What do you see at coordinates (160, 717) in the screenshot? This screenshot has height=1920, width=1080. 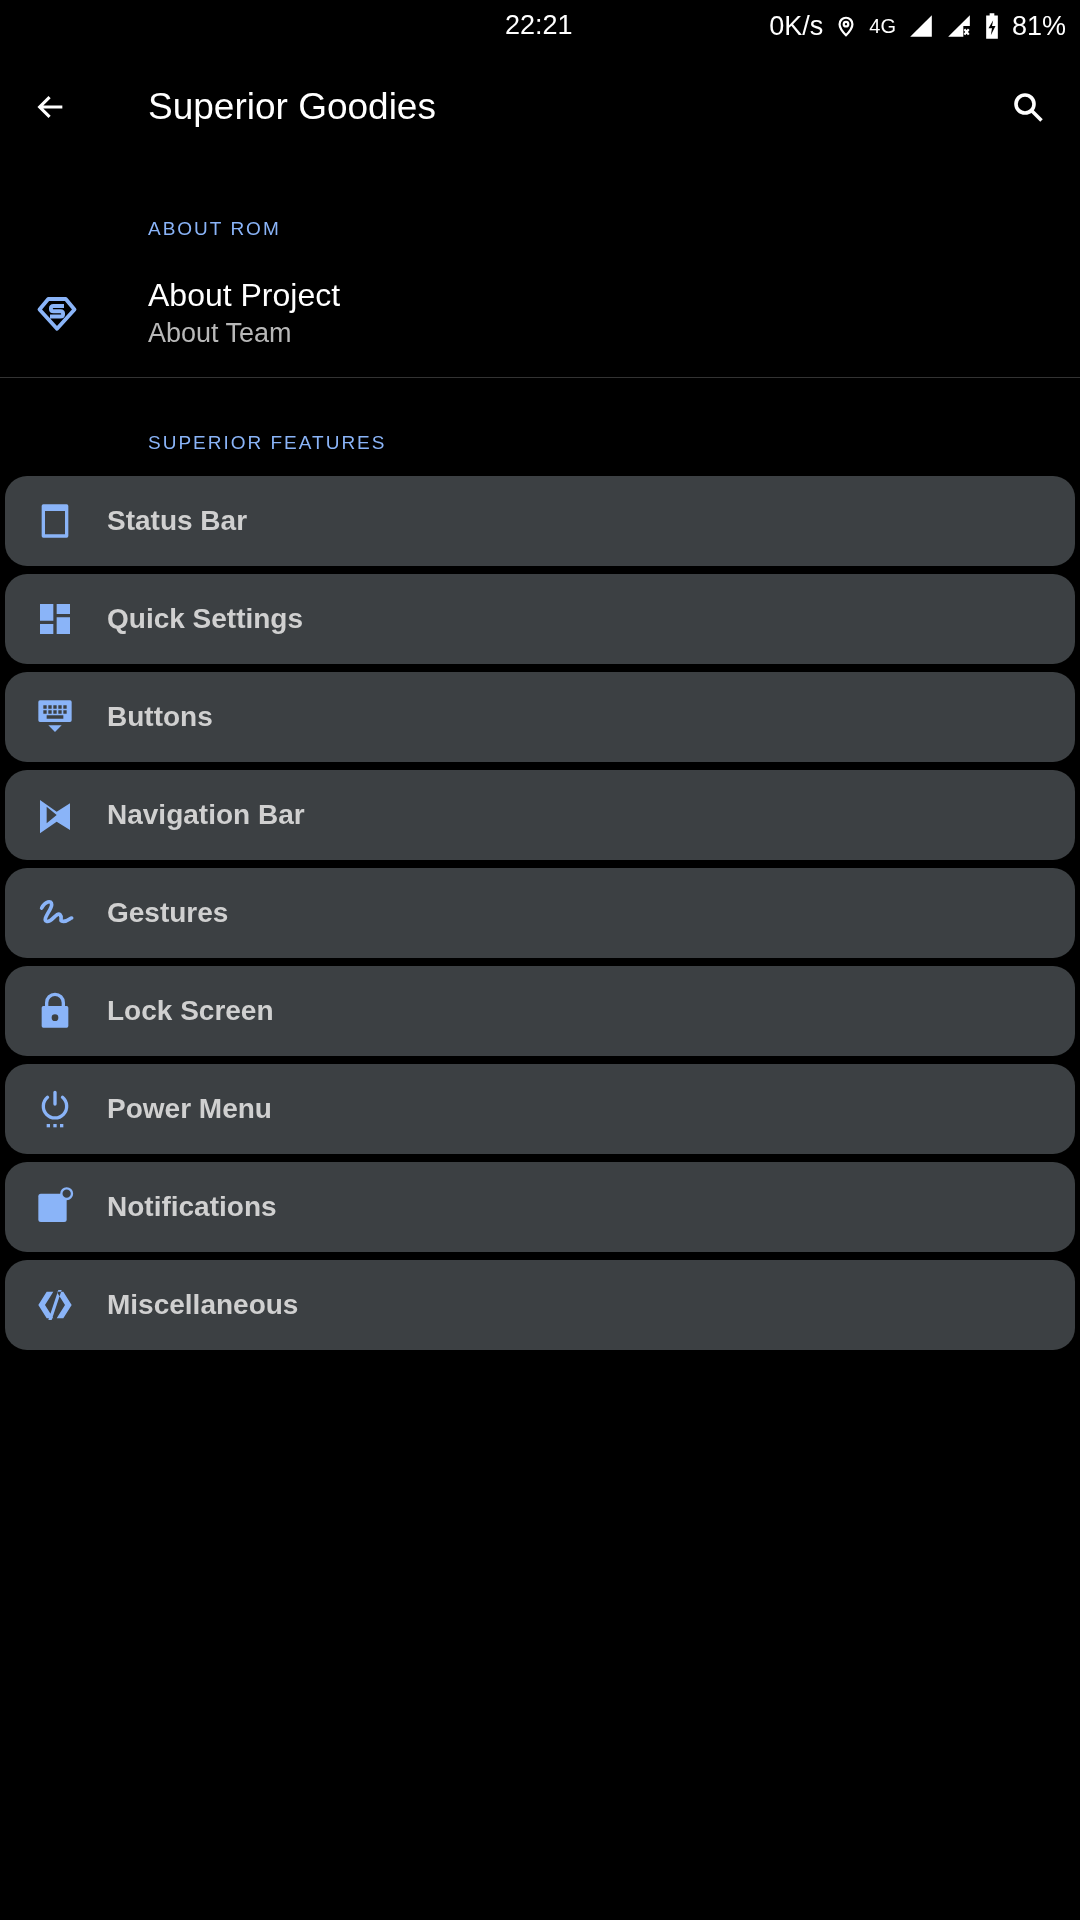 I see `feature-label: Buttons` at bounding box center [160, 717].